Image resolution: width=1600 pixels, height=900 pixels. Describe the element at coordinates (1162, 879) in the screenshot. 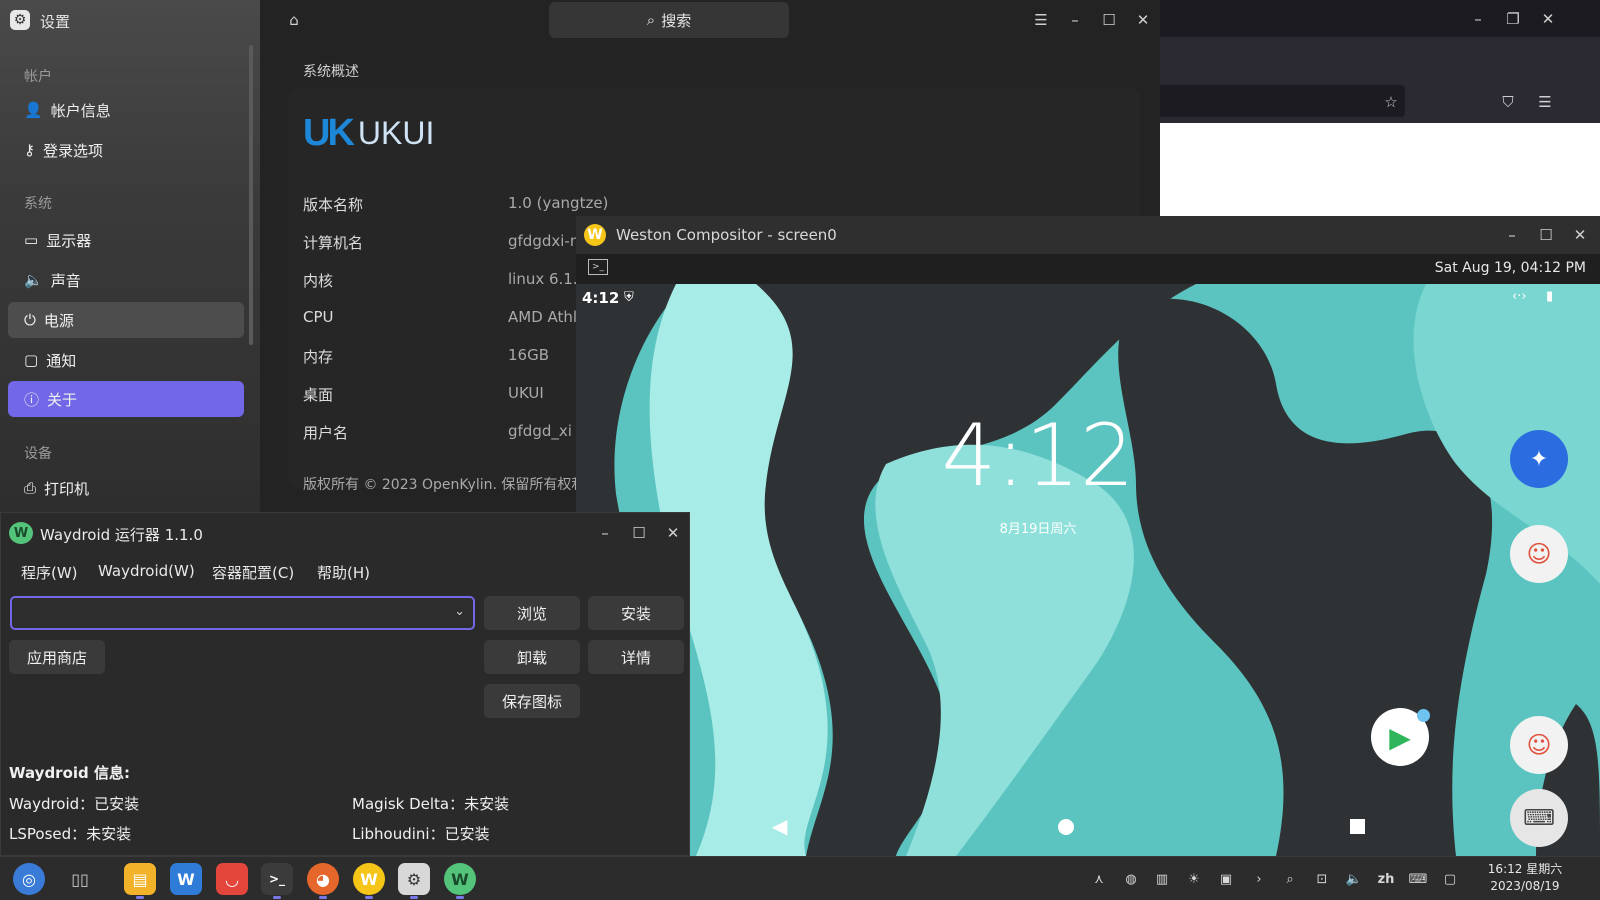

I see `clipboard-icon: ▥` at that location.